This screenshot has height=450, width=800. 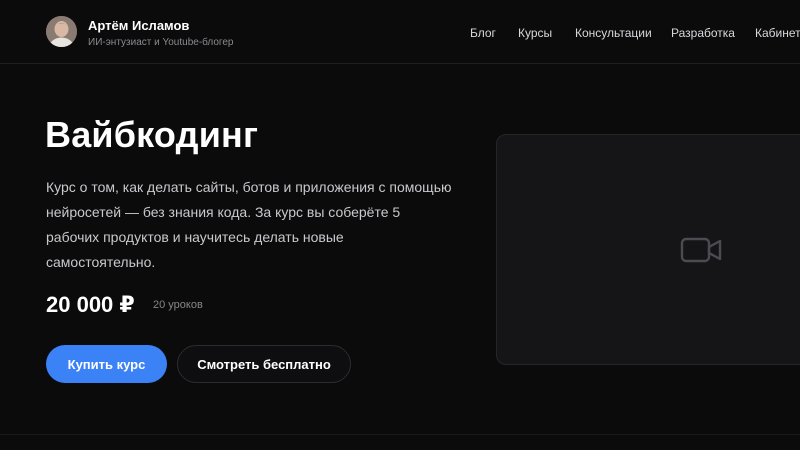 What do you see at coordinates (138, 25) in the screenshot?
I see `author-name: Артём Исламов` at bounding box center [138, 25].